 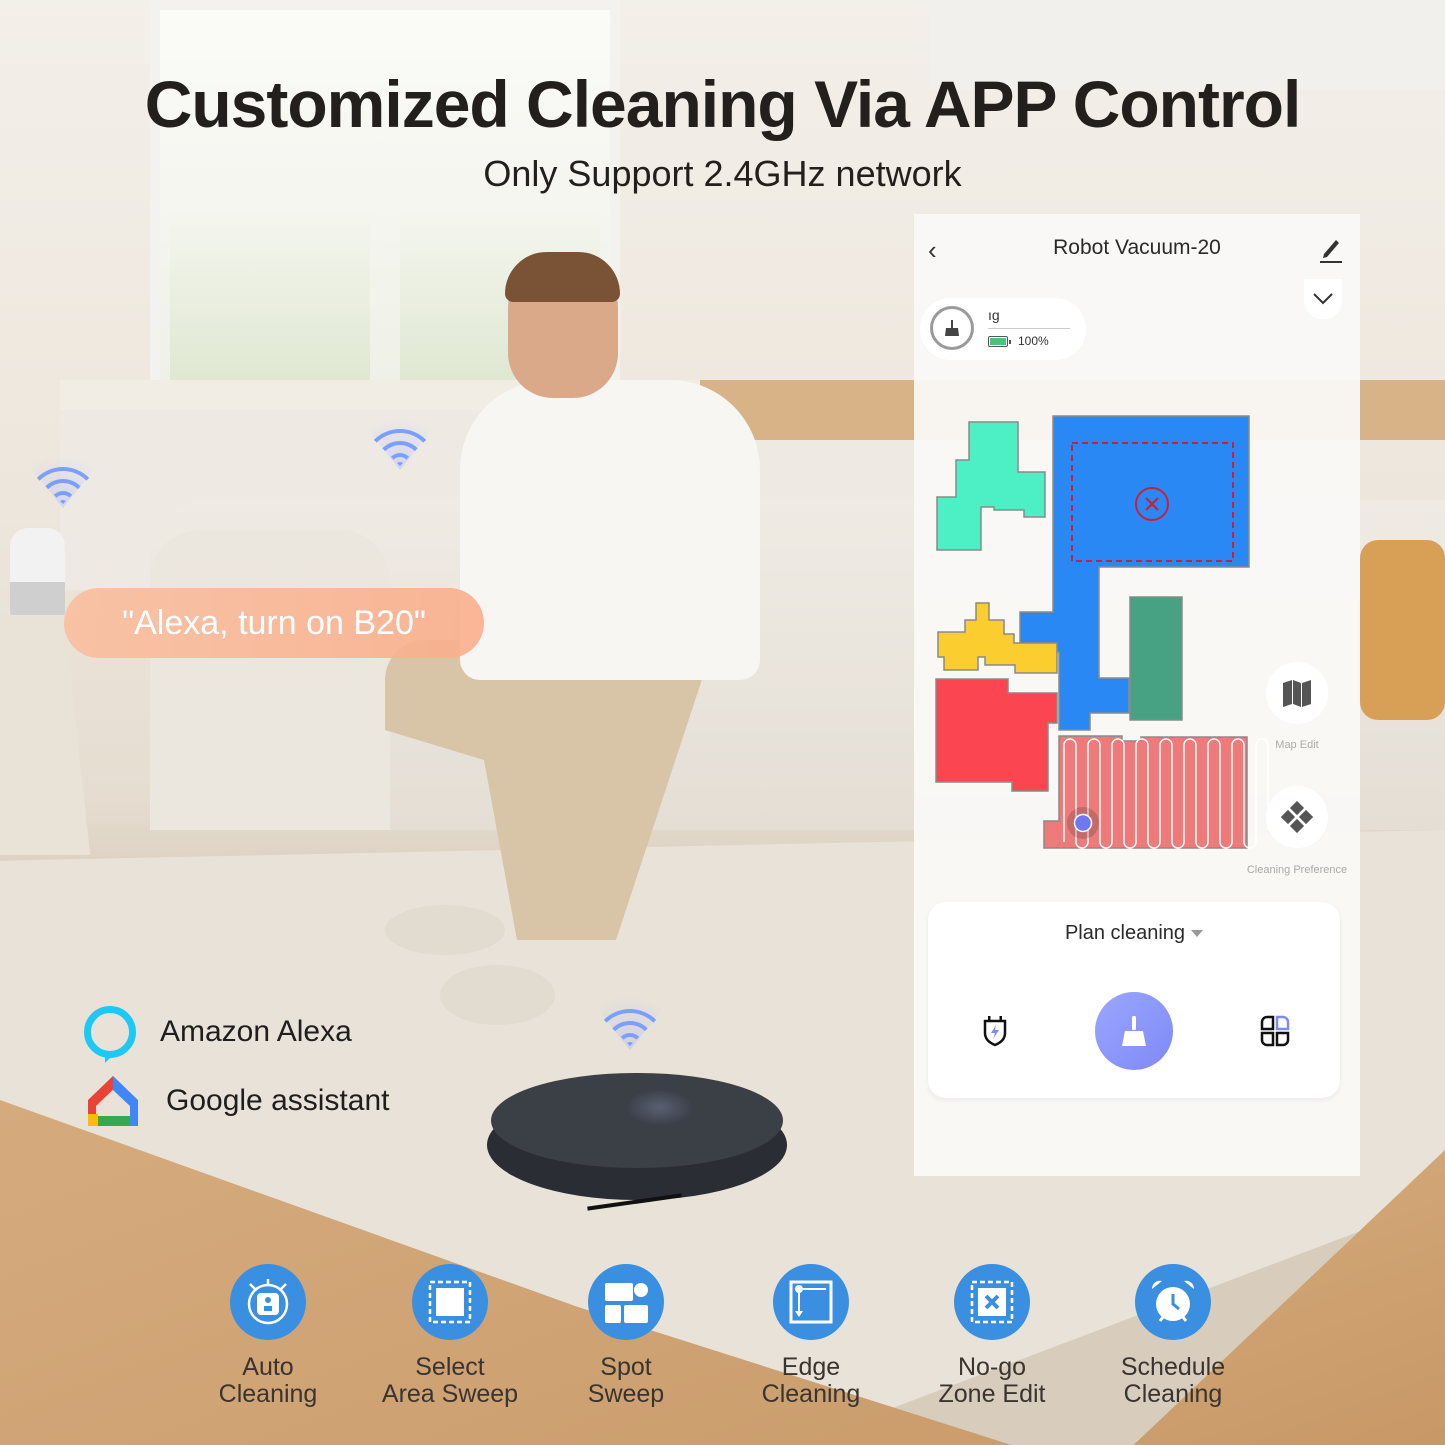 What do you see at coordinates (450, 1302) in the screenshot?
I see `select-area-icon` at bounding box center [450, 1302].